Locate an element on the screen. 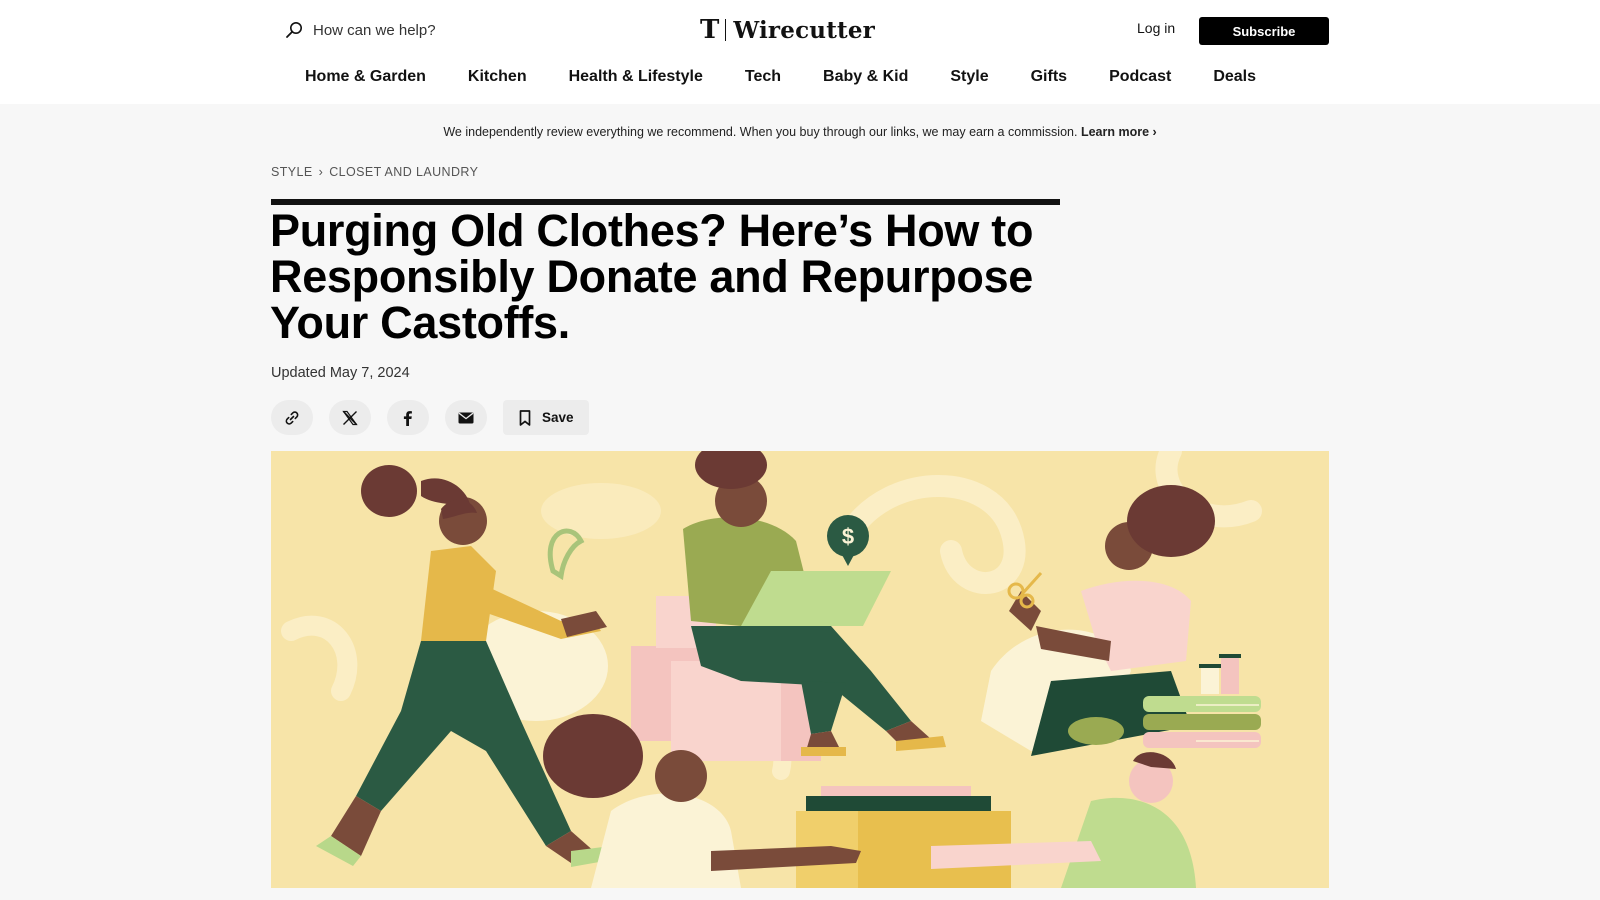  facebook-icon is located at coordinates (407, 418).